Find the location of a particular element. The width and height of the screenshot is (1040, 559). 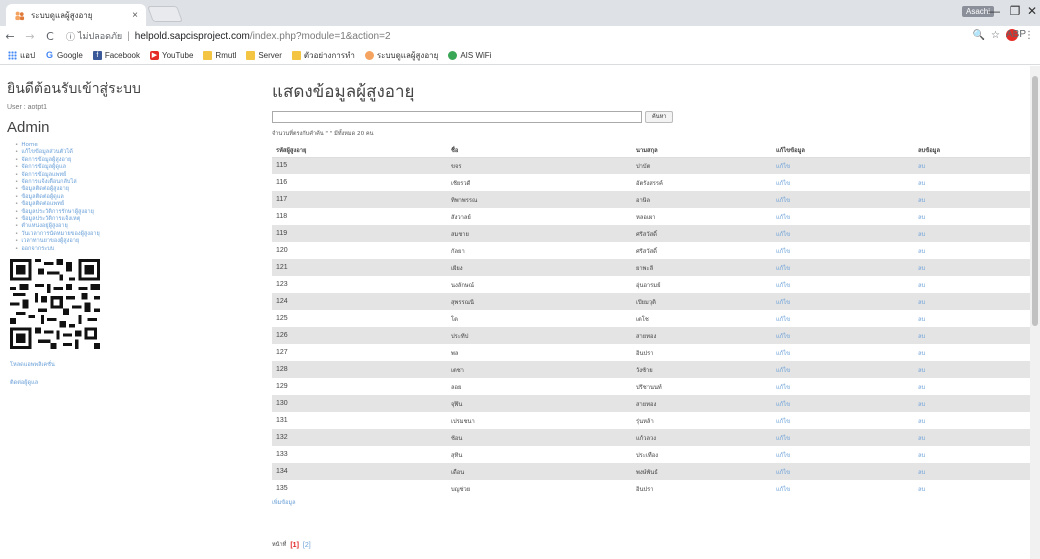

cell-id: 115 is located at coordinates (359, 165).